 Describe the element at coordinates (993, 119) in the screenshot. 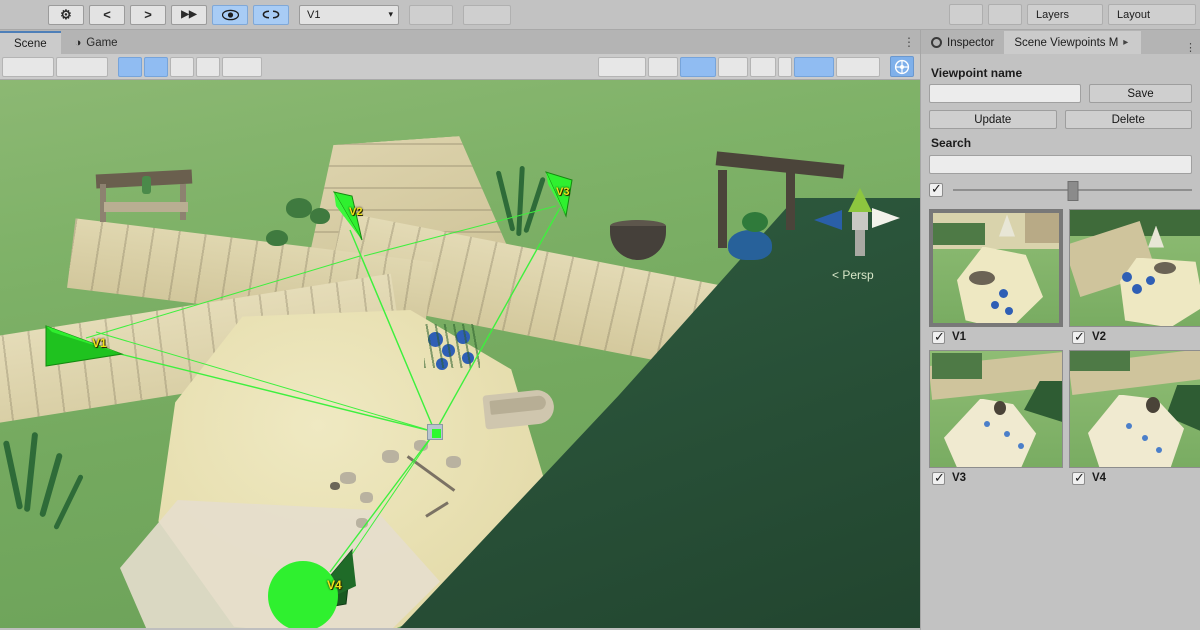

I see `update-button: Update` at that location.